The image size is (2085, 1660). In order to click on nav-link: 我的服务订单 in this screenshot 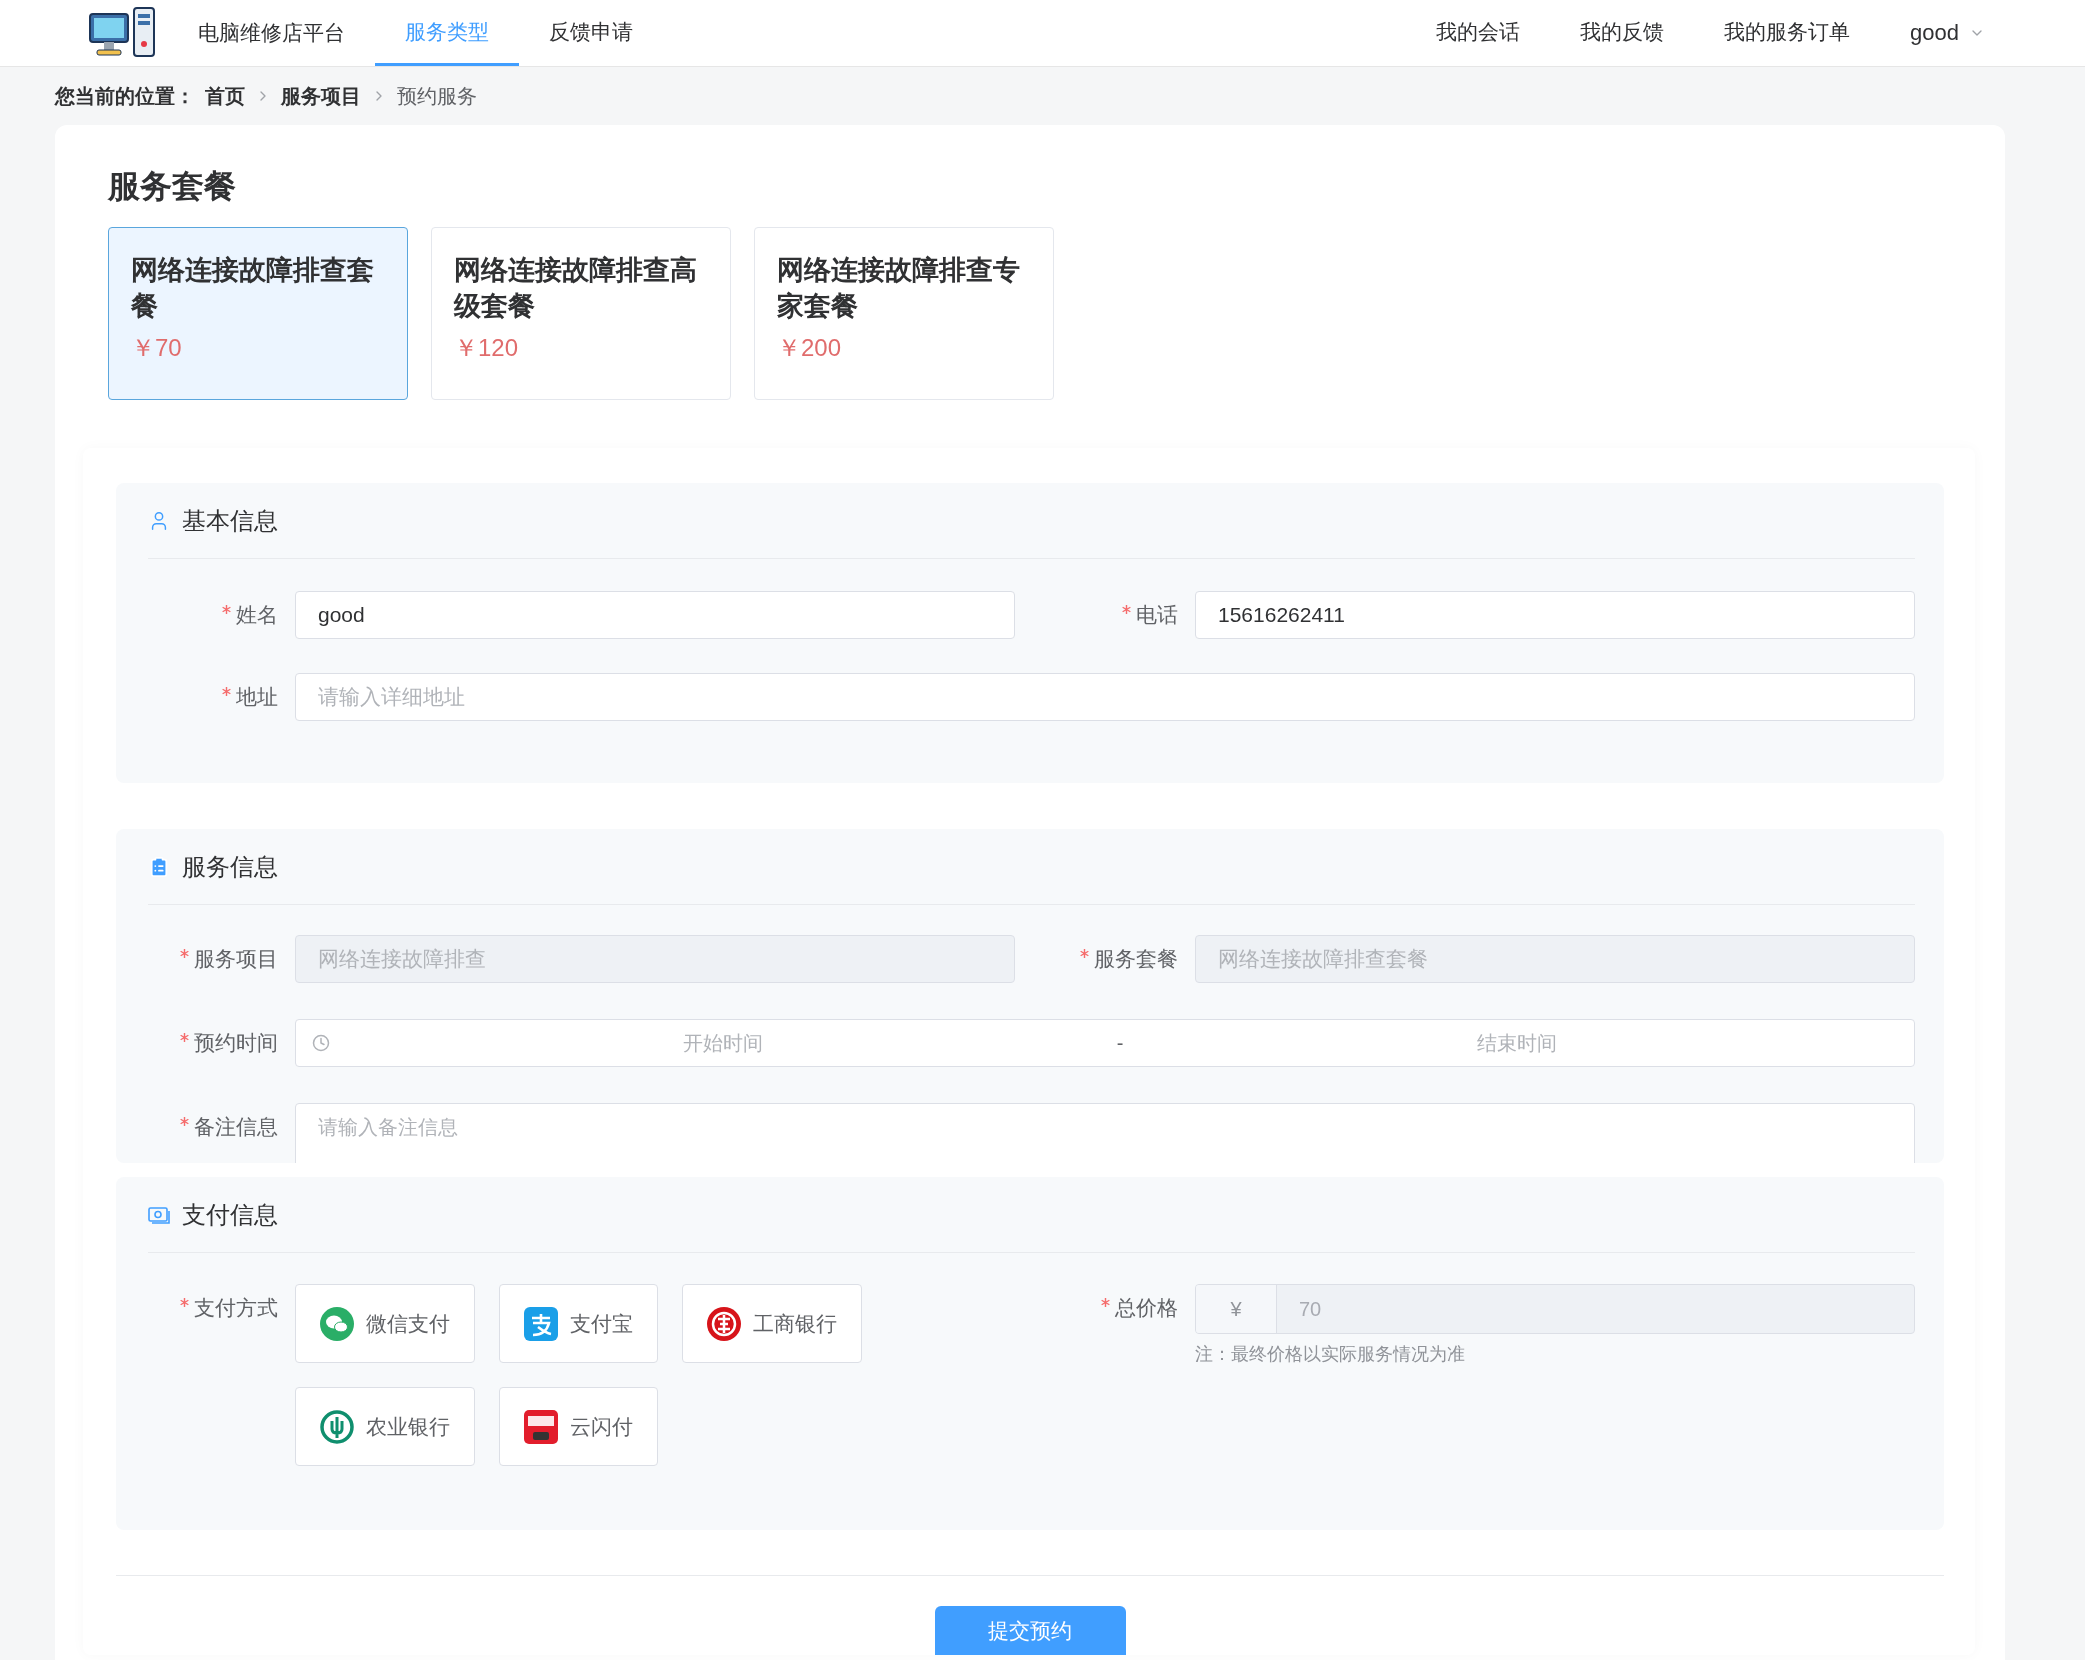, I will do `click(1787, 33)`.